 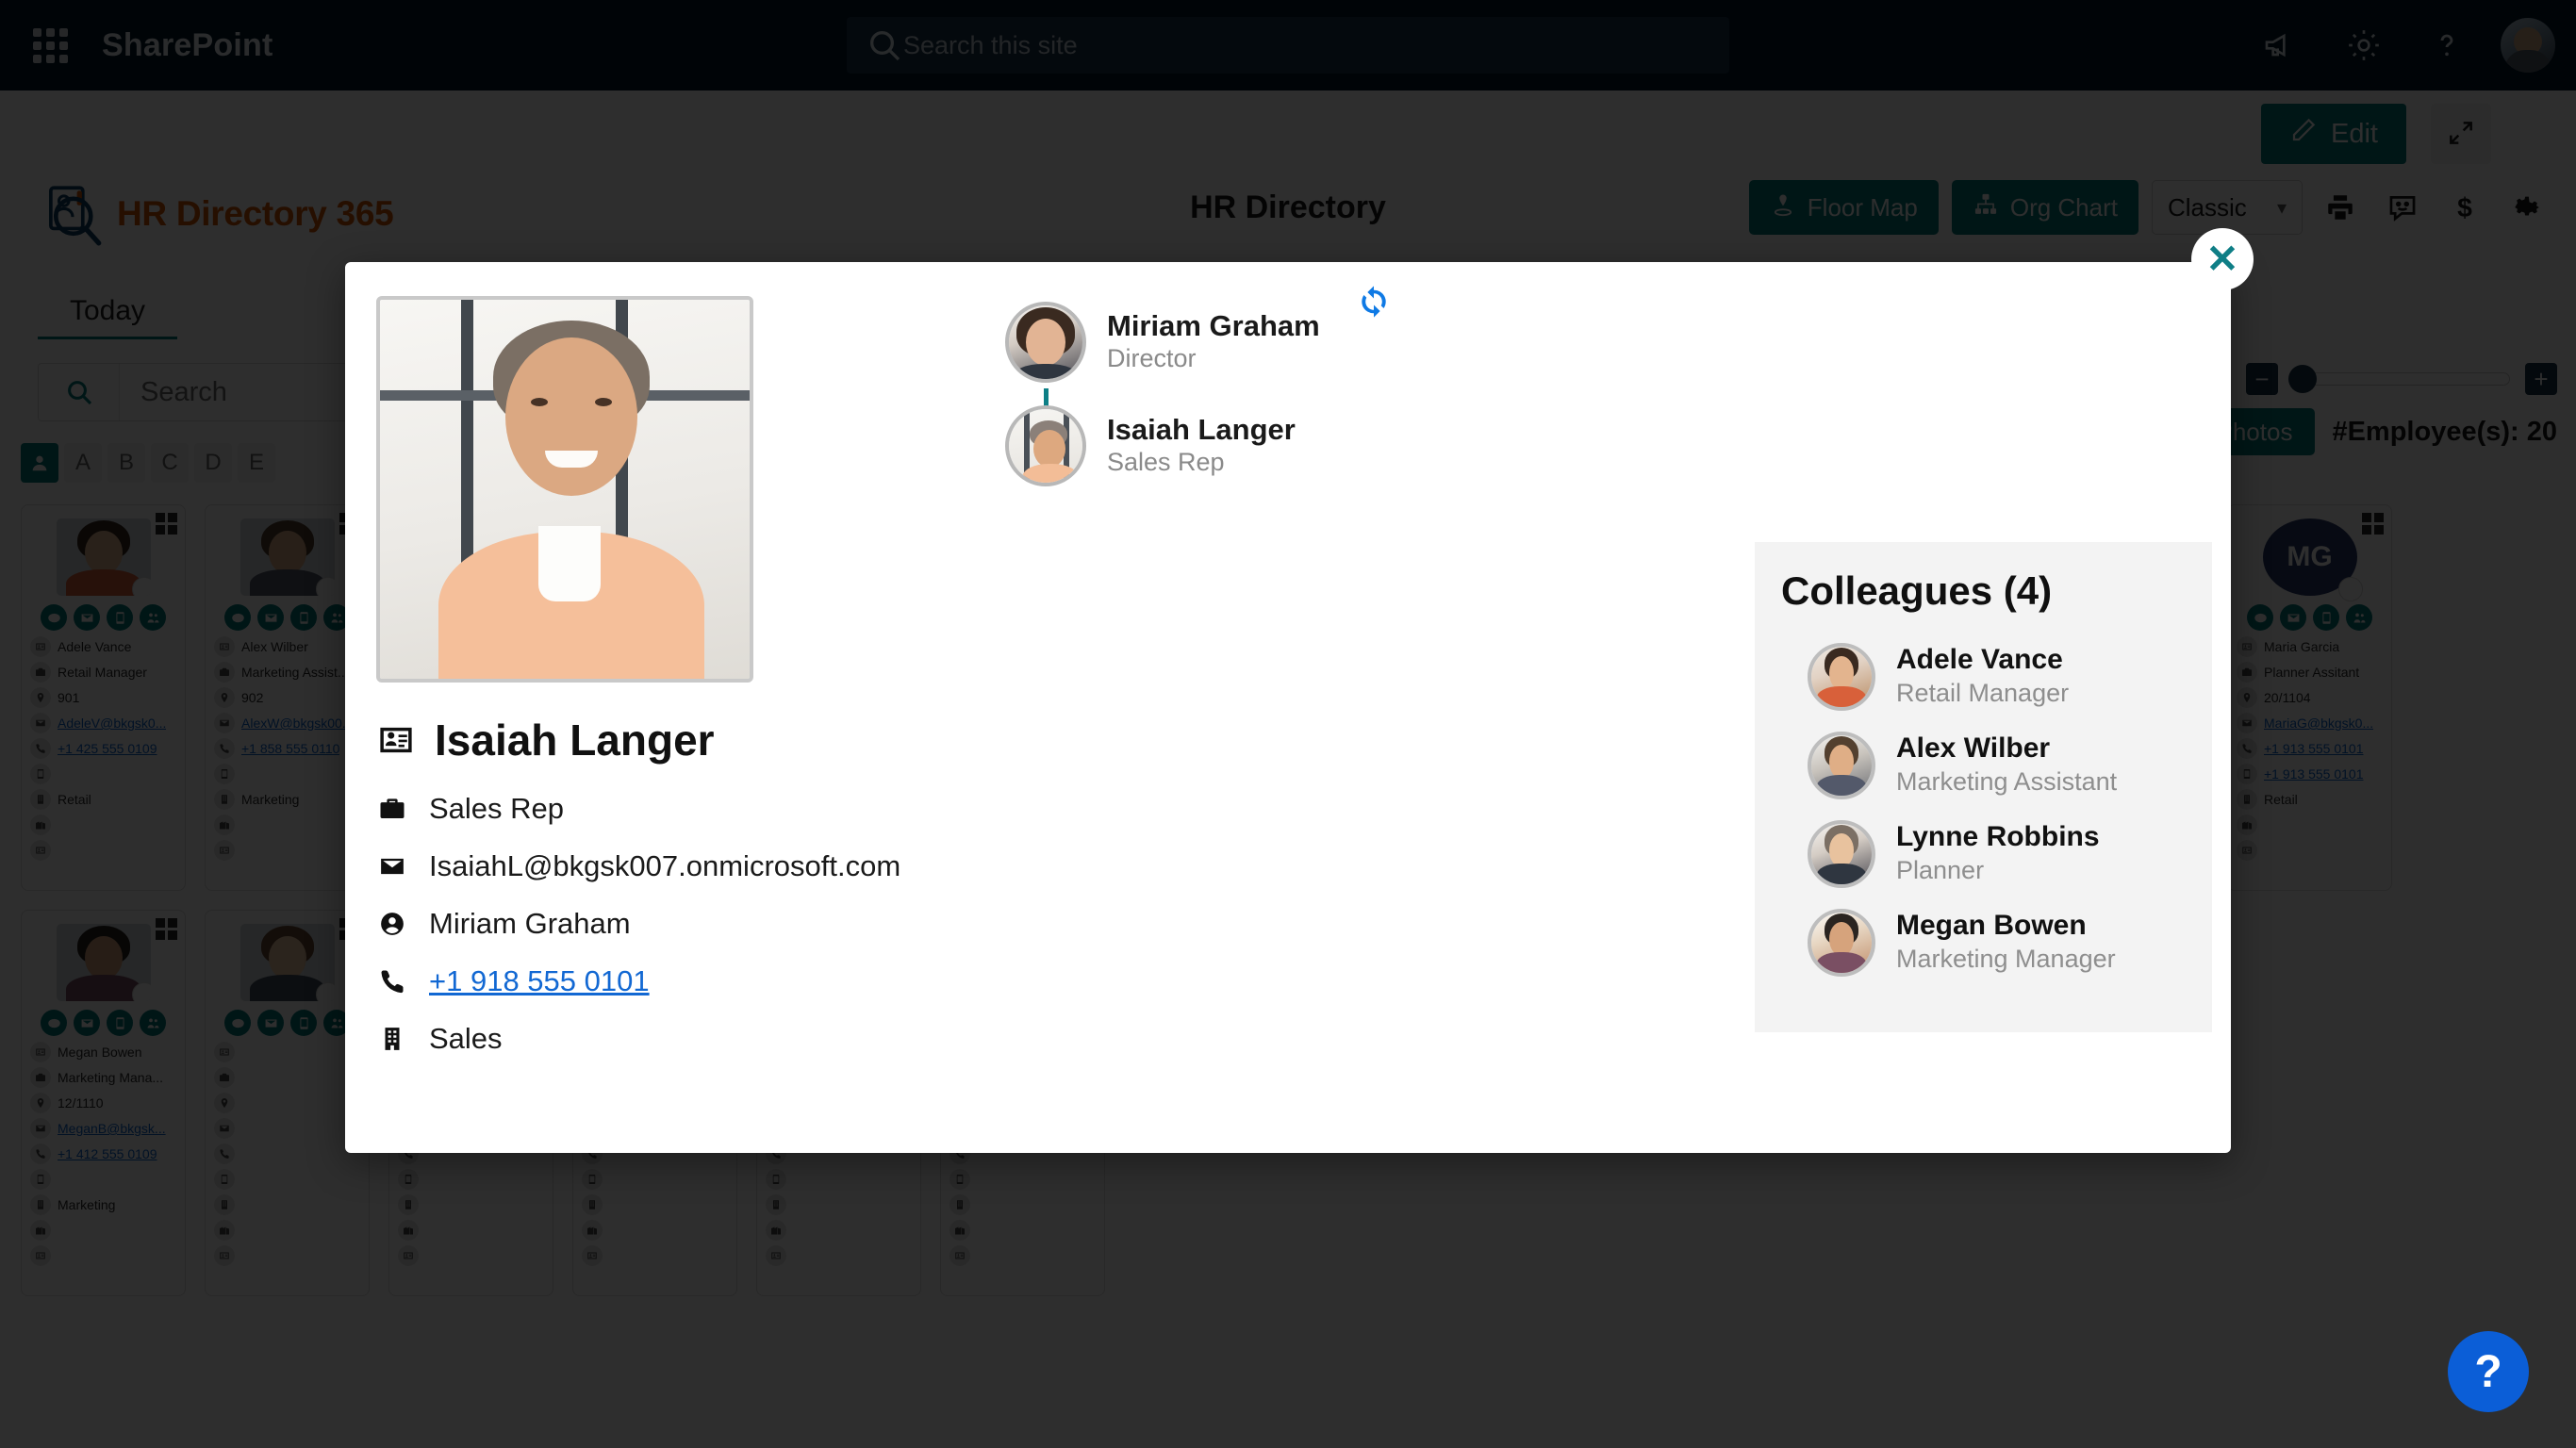 What do you see at coordinates (1152, 358) in the screenshot?
I see `org-node-role: Director` at bounding box center [1152, 358].